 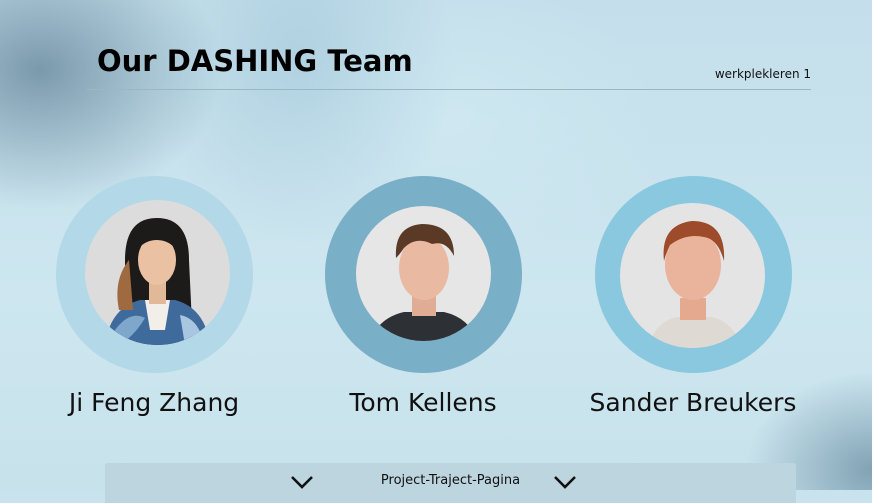 I want to click on member-name: Ji Feng Zhang, so click(x=154, y=402).